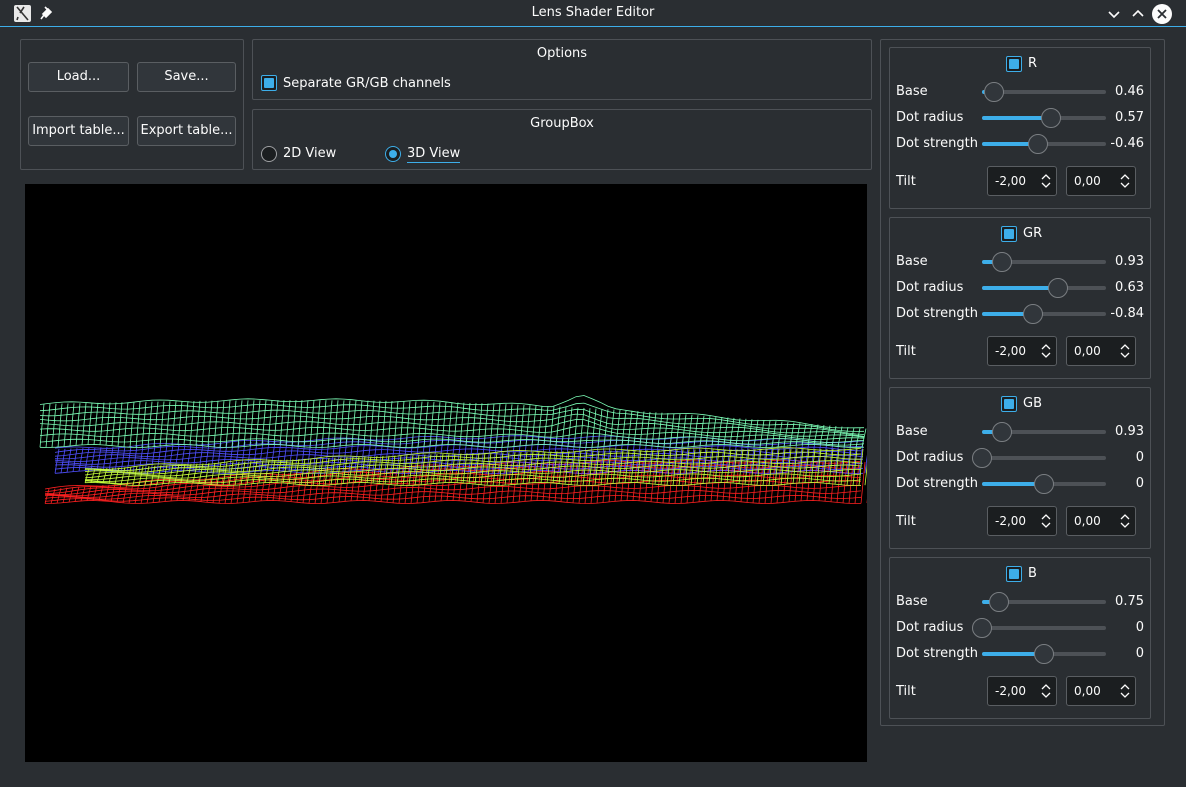 The image size is (1186, 787). I want to click on base-slider-value: 0.75, so click(1129, 601).